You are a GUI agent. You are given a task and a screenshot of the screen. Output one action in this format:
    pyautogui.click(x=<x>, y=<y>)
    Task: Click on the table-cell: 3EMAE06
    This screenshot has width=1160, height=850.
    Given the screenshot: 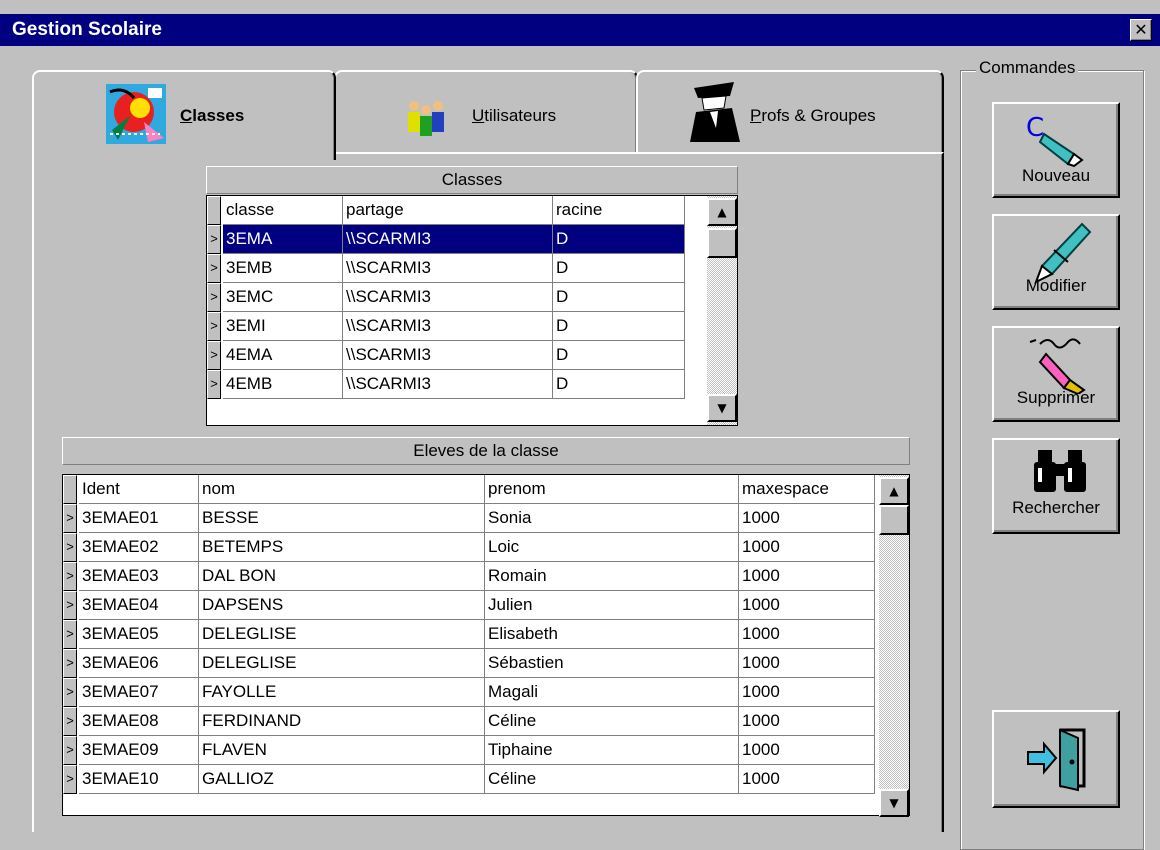 What is the action you would take?
    pyautogui.click(x=139, y=663)
    